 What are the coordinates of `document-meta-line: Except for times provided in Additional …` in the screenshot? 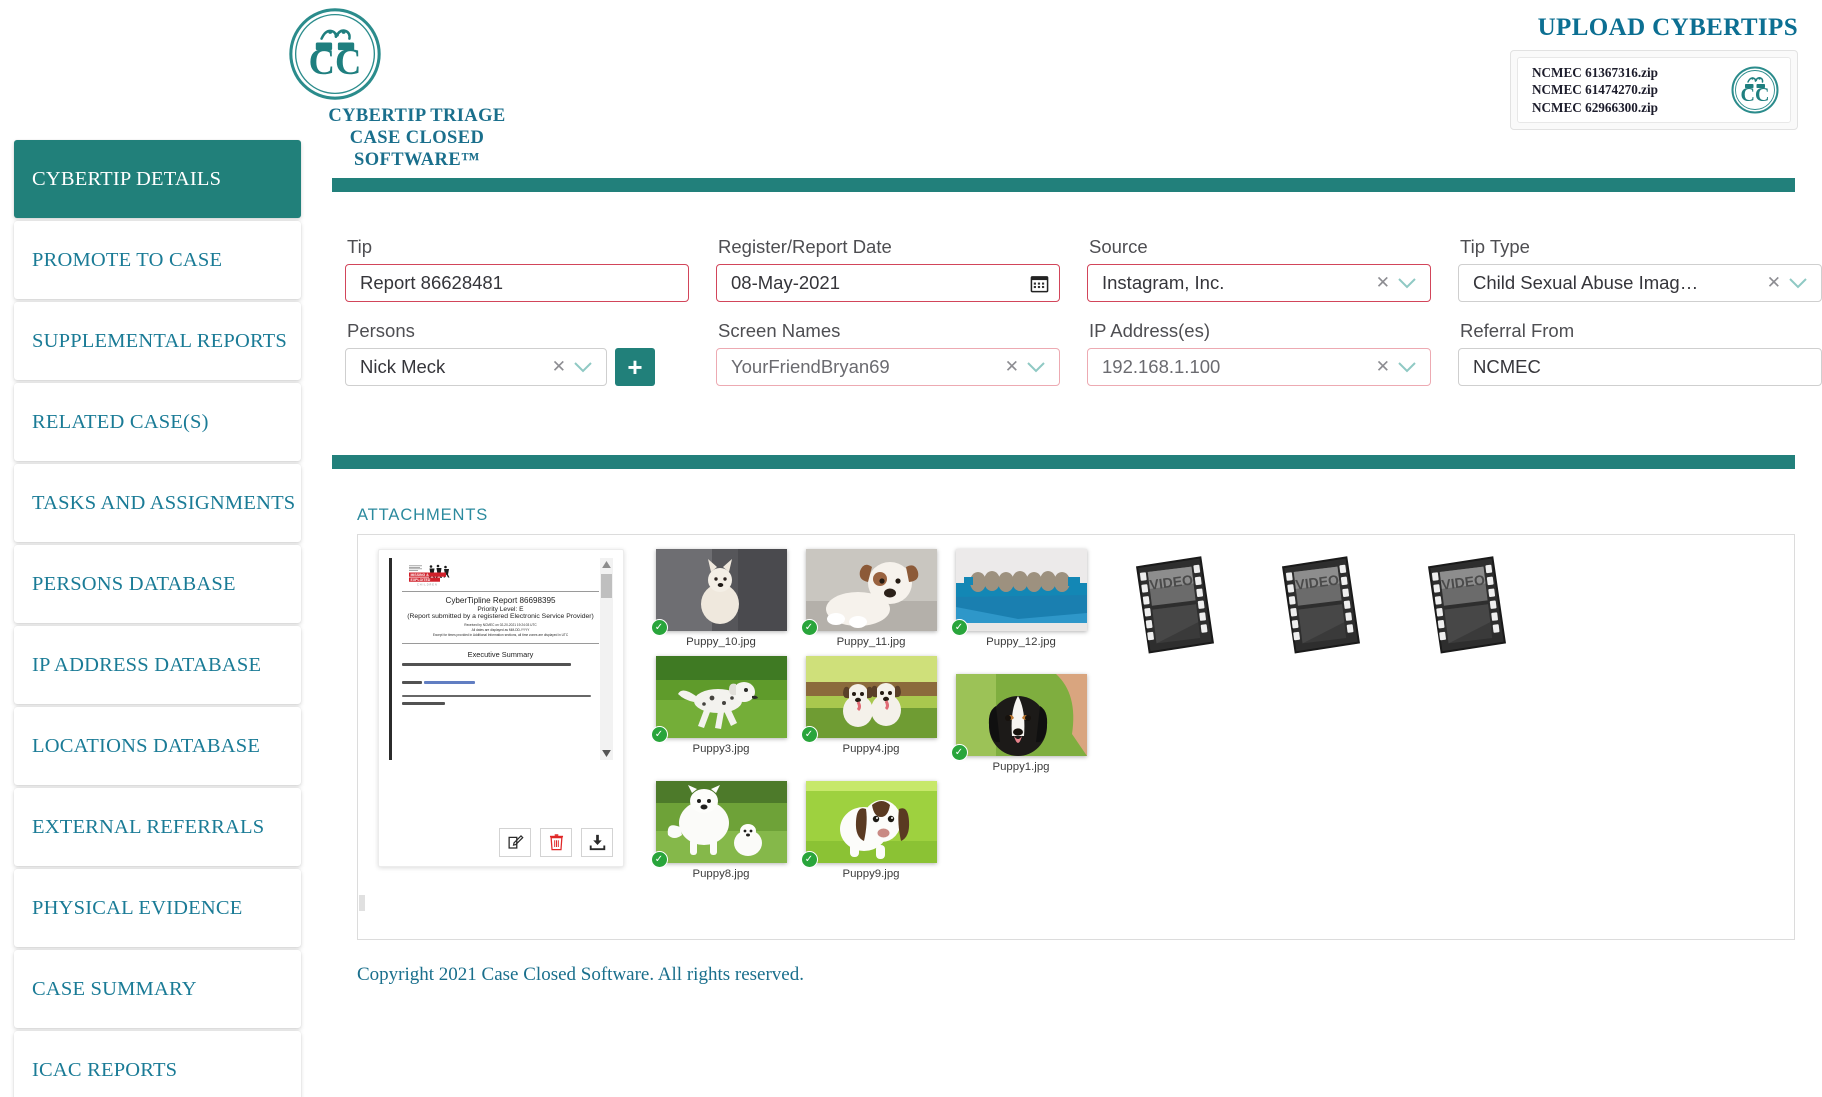 It's located at (500, 634).